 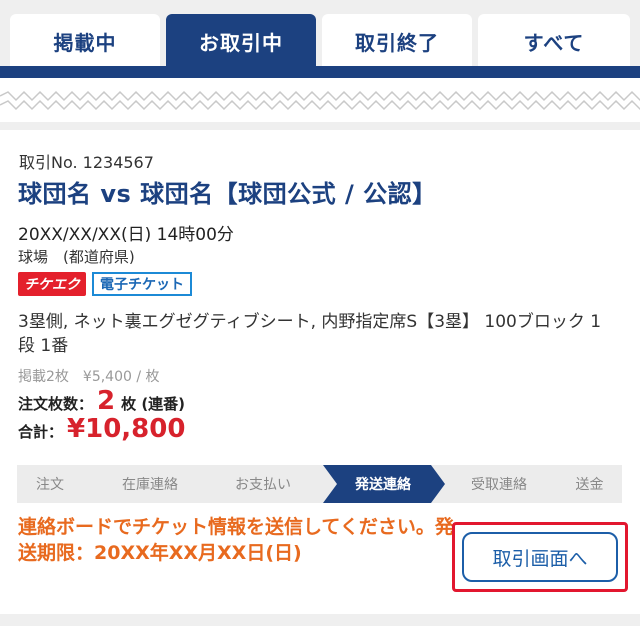 What do you see at coordinates (126, 235) in the screenshot?
I see `event-datetime: 20XX/XX/XX(日) 14時00分` at bounding box center [126, 235].